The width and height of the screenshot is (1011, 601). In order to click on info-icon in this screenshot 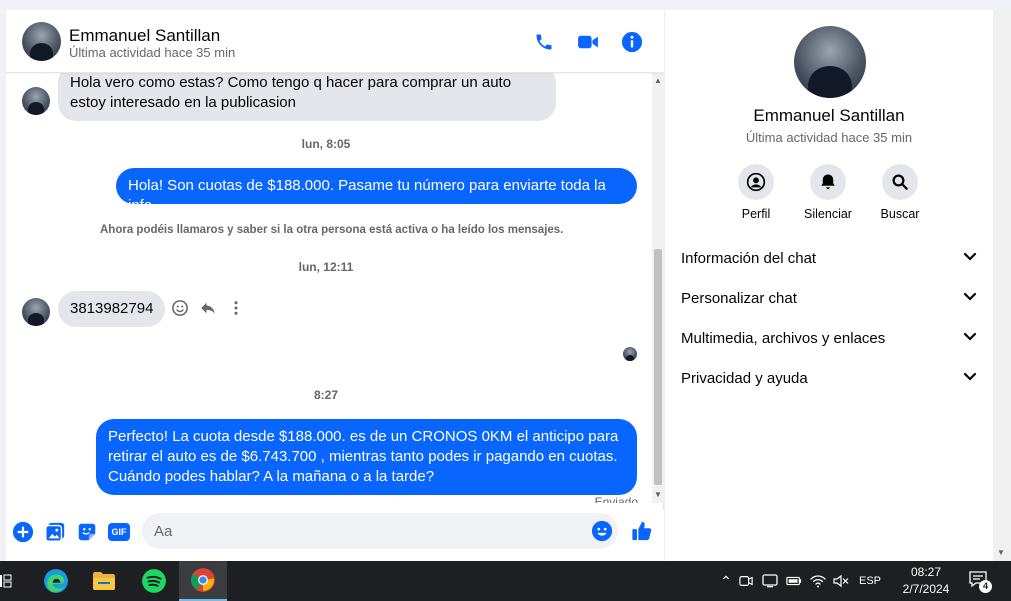, I will do `click(632, 42)`.